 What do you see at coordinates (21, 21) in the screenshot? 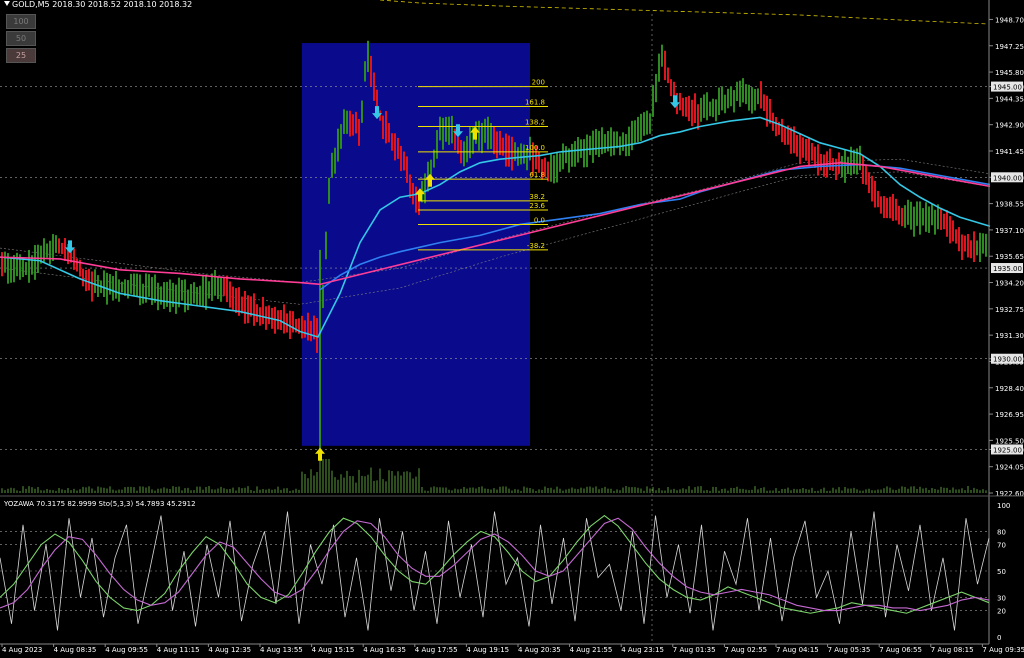
I see `zoom-button-100: 100` at bounding box center [21, 21].